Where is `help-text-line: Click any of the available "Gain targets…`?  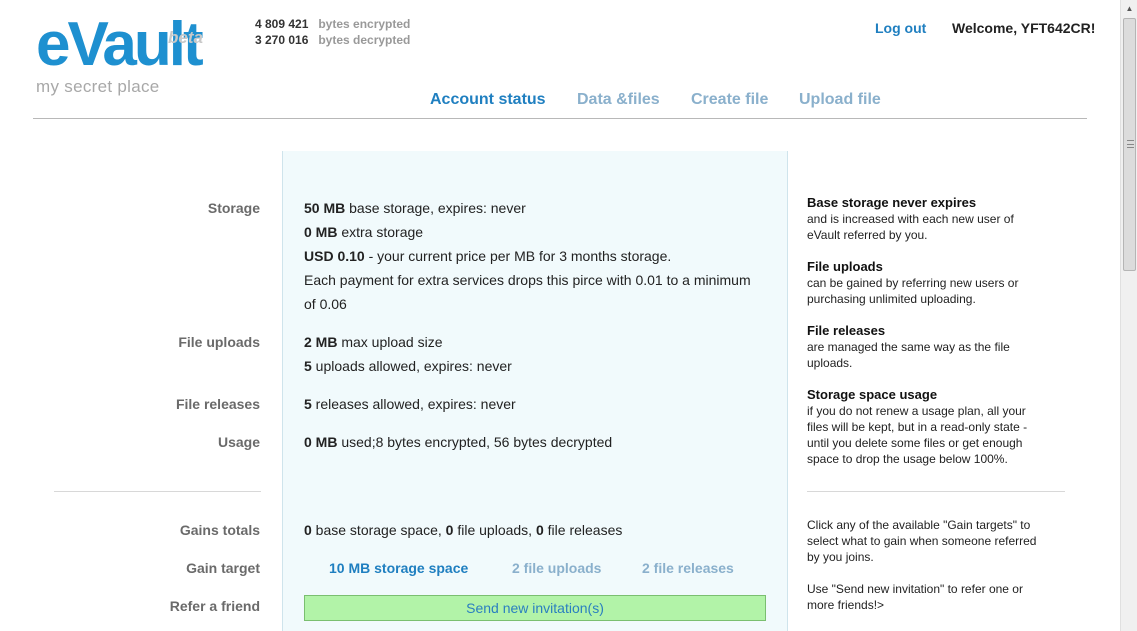 help-text-line: Click any of the available "Gain targets… is located at coordinates (919, 525).